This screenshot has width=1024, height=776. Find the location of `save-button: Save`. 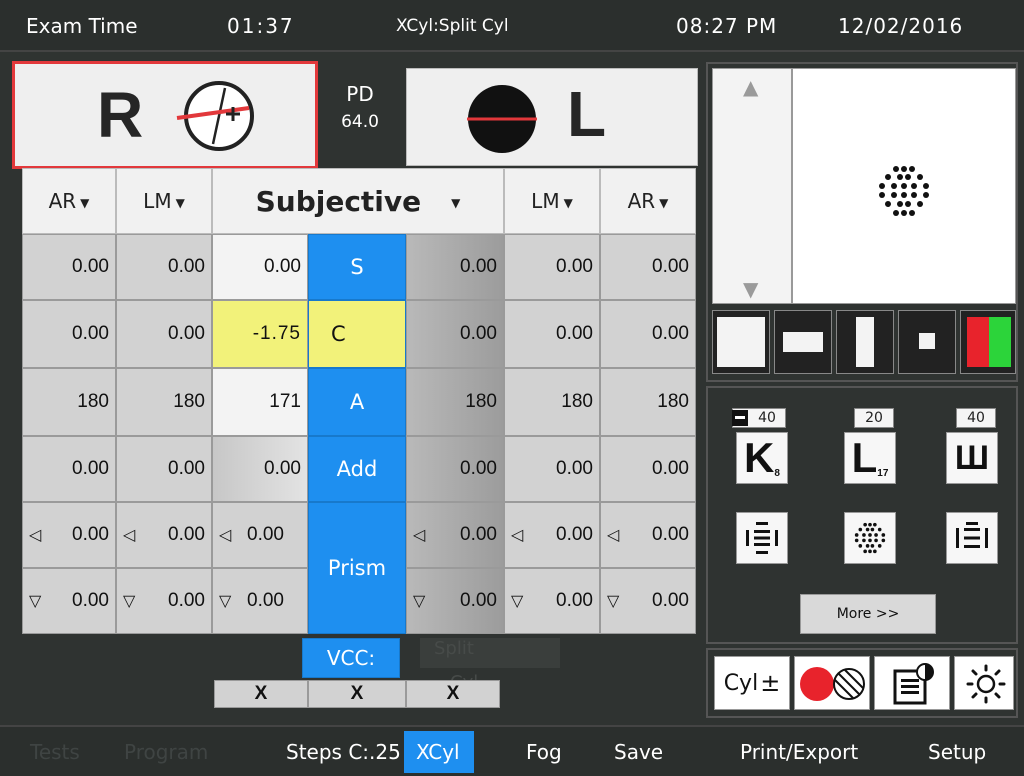

save-button: Save is located at coordinates (638, 752).